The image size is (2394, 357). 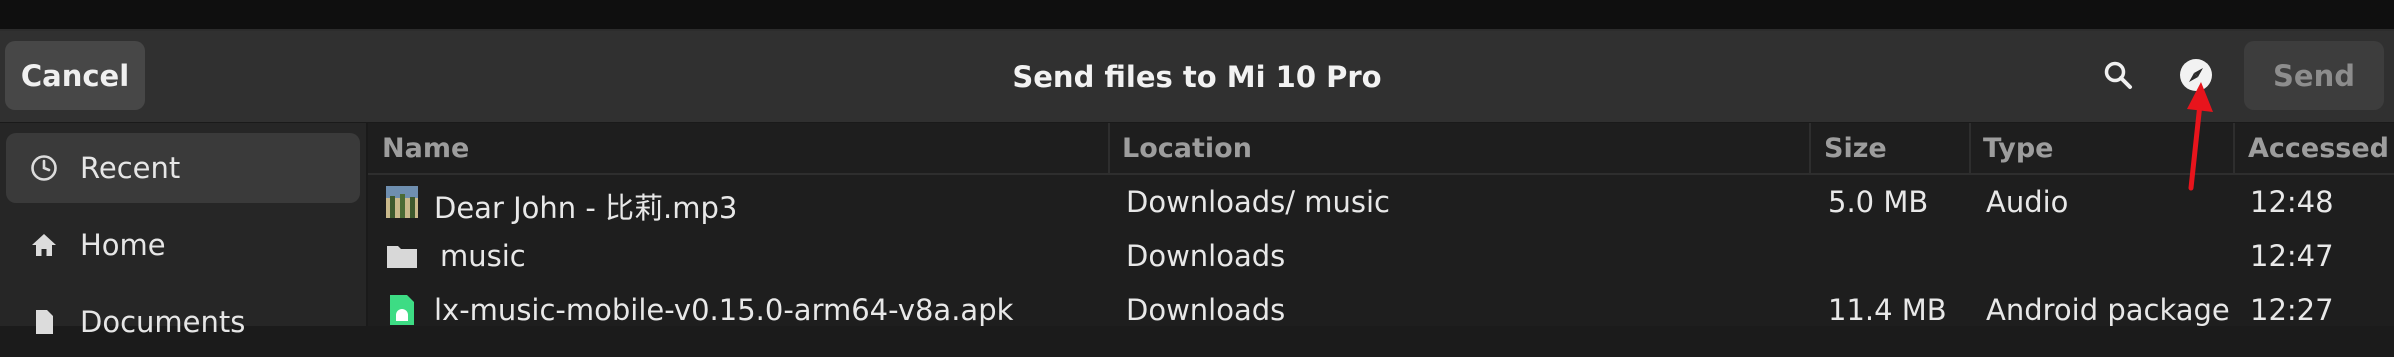 I want to click on file-accessed: 12:27, so click(x=2292, y=310).